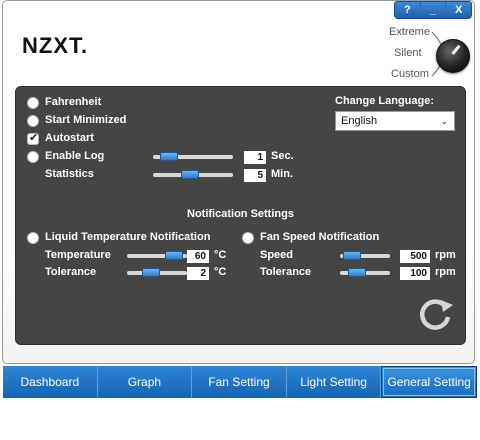 The height and width of the screenshot is (440, 480). What do you see at coordinates (415, 256) in the screenshot?
I see `speed-value: 500` at bounding box center [415, 256].